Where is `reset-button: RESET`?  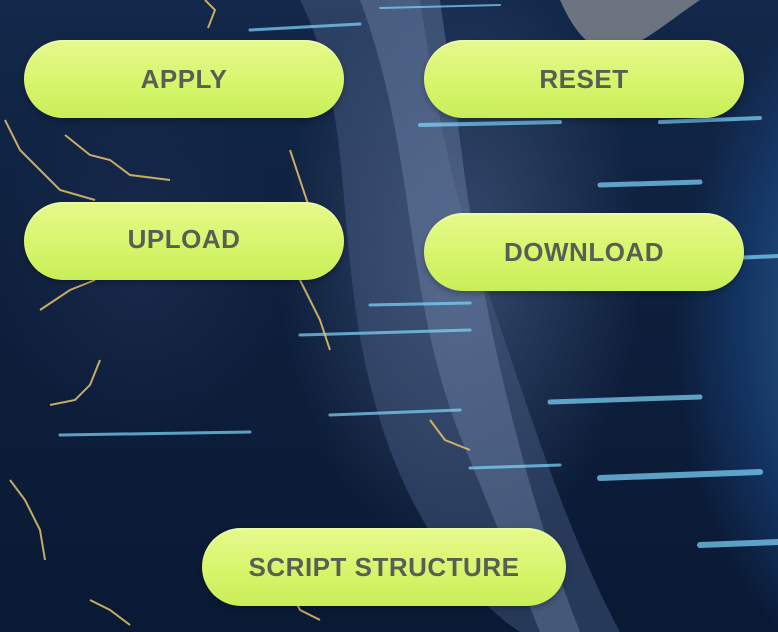
reset-button: RESET is located at coordinates (584, 79).